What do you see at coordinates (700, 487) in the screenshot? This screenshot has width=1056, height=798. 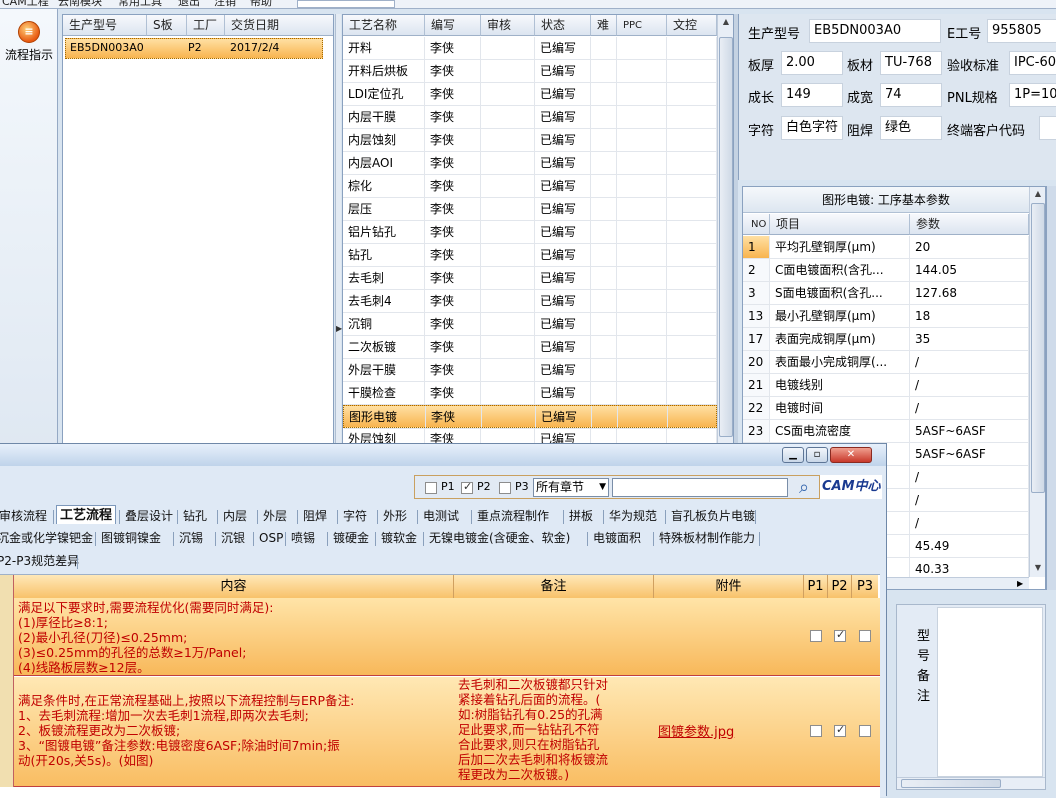 I see `search-input` at bounding box center [700, 487].